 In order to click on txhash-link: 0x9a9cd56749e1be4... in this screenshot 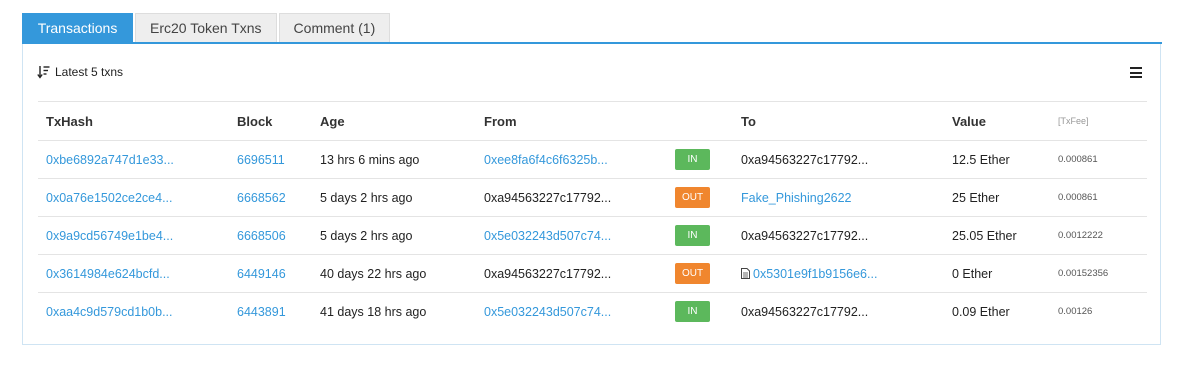, I will do `click(109, 236)`.